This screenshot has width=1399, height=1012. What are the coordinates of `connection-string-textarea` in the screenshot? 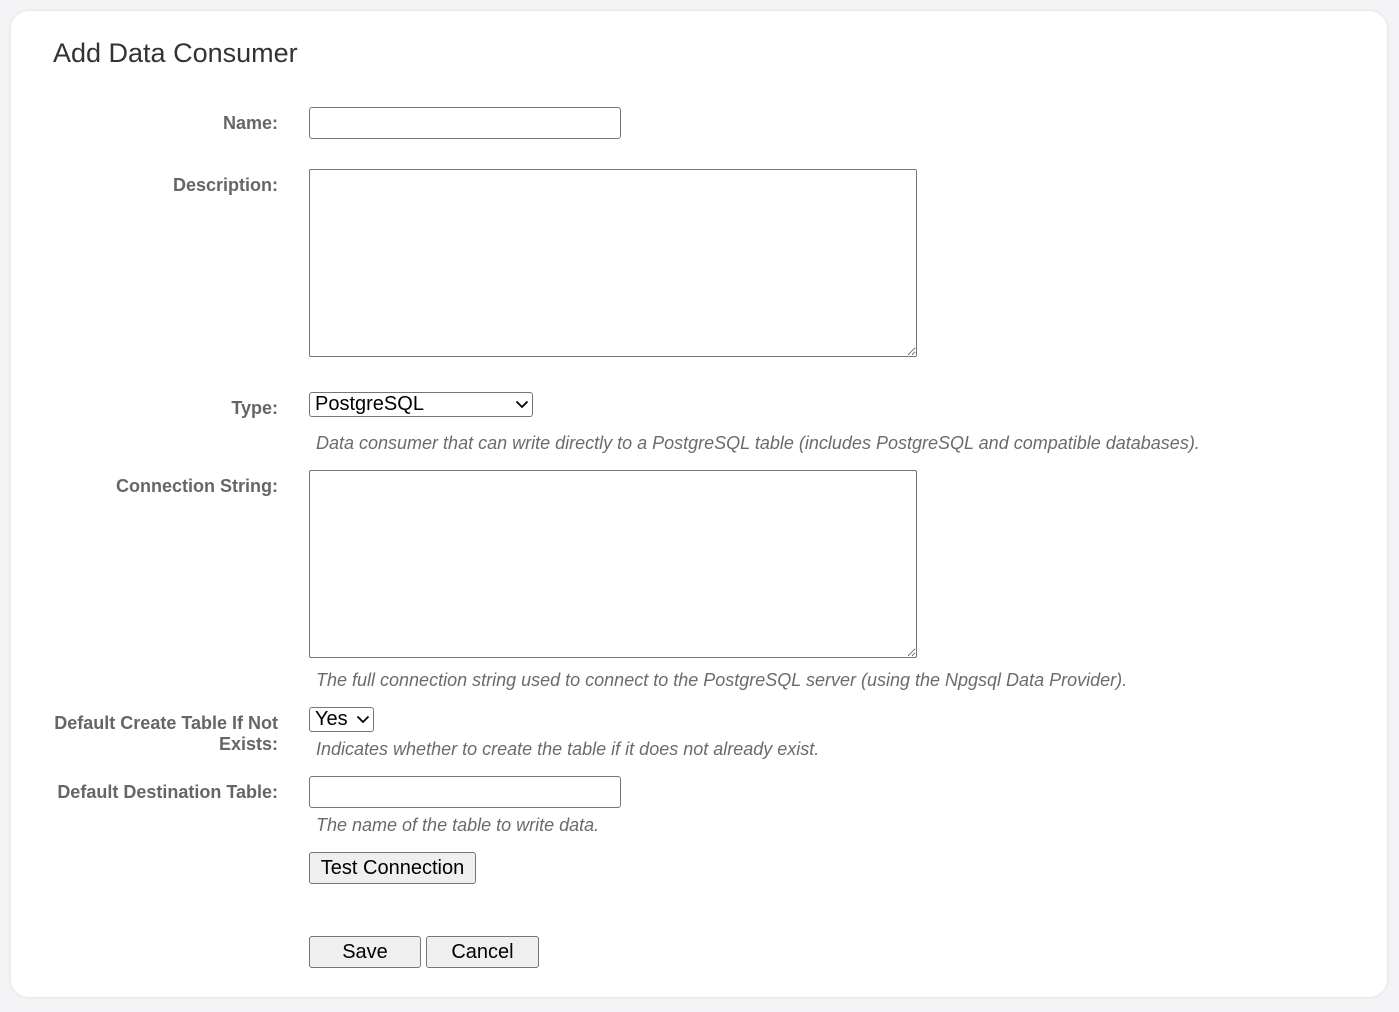 It's located at (613, 564).